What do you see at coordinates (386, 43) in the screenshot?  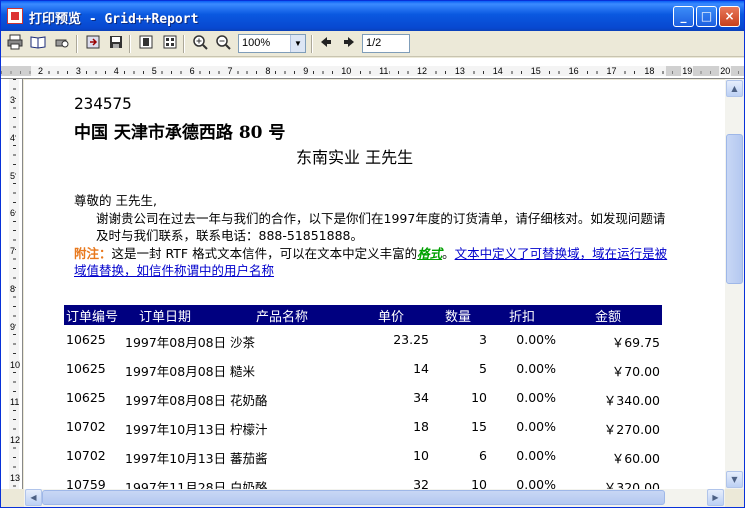 I see `page-number-input: 1/2` at bounding box center [386, 43].